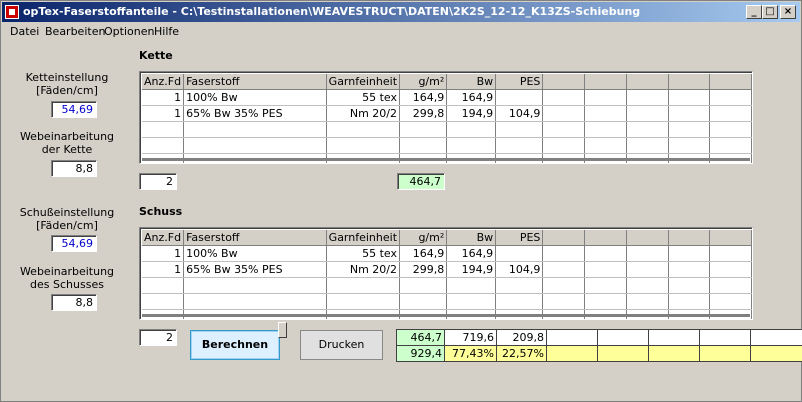 The height and width of the screenshot is (402, 802). What do you see at coordinates (235, 345) in the screenshot?
I see `calculate-button: Berechnen` at bounding box center [235, 345].